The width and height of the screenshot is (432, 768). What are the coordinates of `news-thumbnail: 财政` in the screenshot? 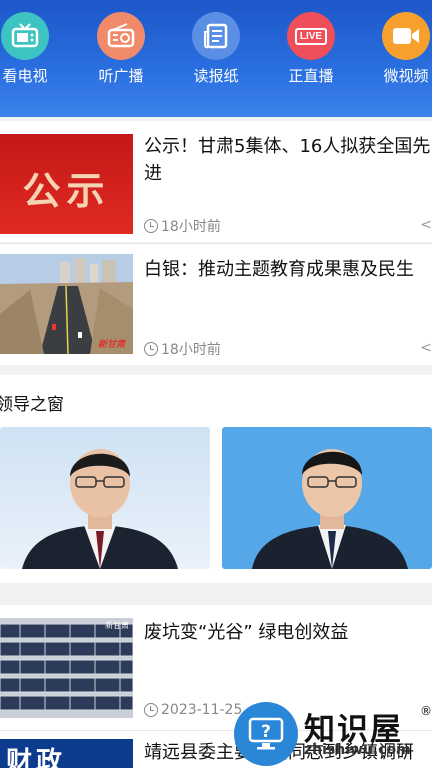 It's located at (66, 753).